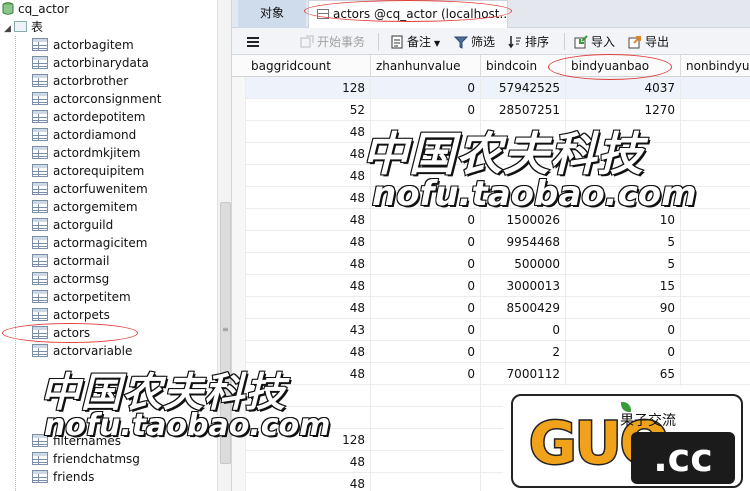 Image resolution: width=750 pixels, height=491 pixels. Describe the element at coordinates (623, 308) in the screenshot. I see `cell-bindyuanbao: 90` at that location.